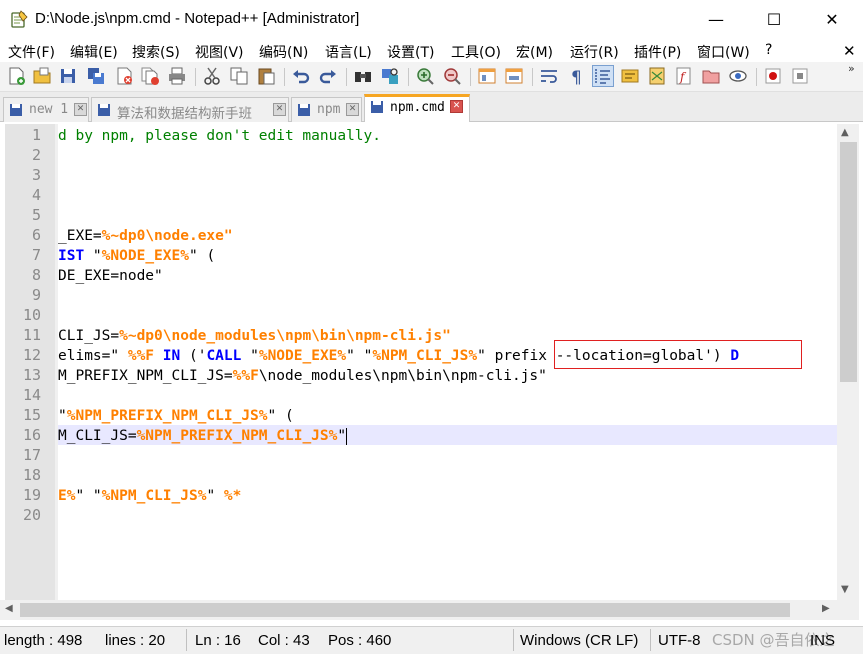  I want to click on scroll-up-button: ▲, so click(845, 132).